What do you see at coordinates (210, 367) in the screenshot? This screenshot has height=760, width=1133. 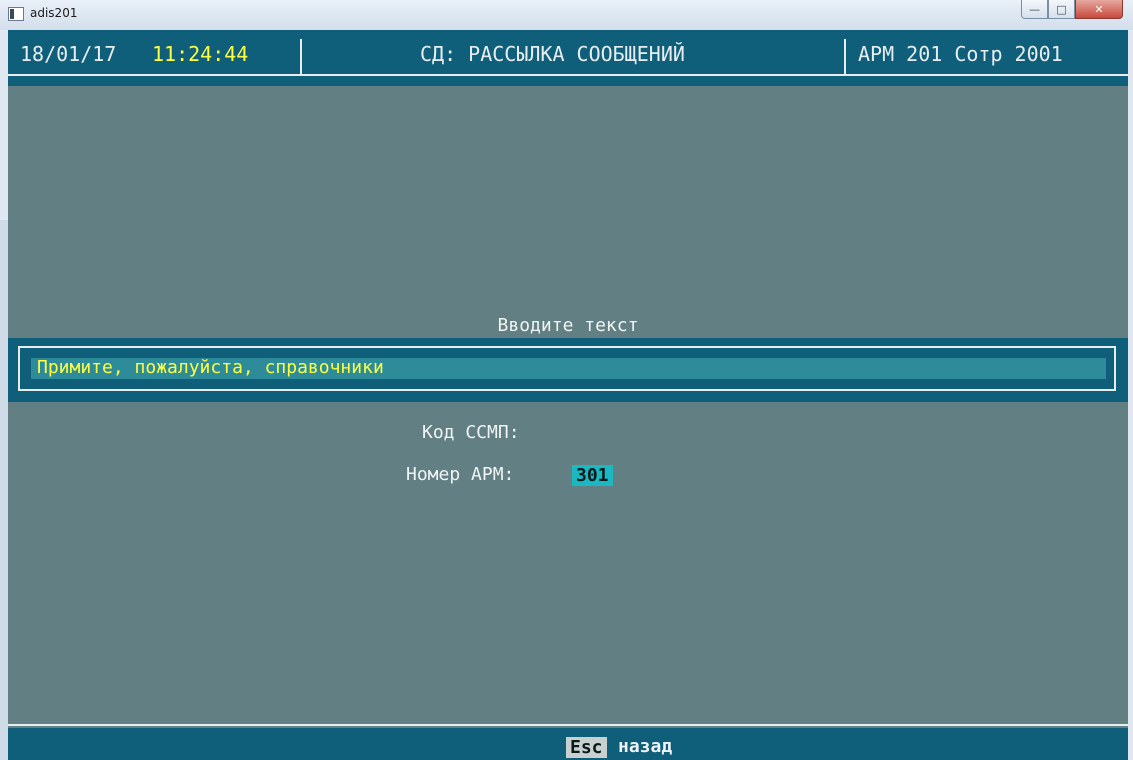 I see `message-text: Примите, пожалуйста, справочники` at bounding box center [210, 367].